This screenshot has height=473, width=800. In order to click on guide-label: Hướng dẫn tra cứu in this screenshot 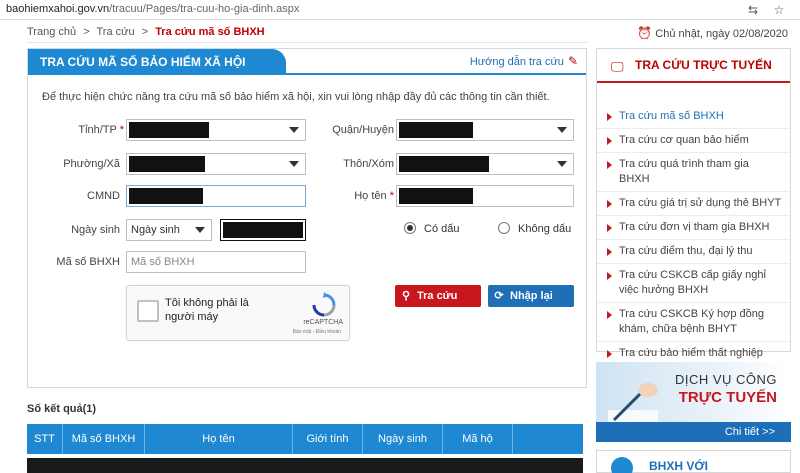, I will do `click(516, 62)`.